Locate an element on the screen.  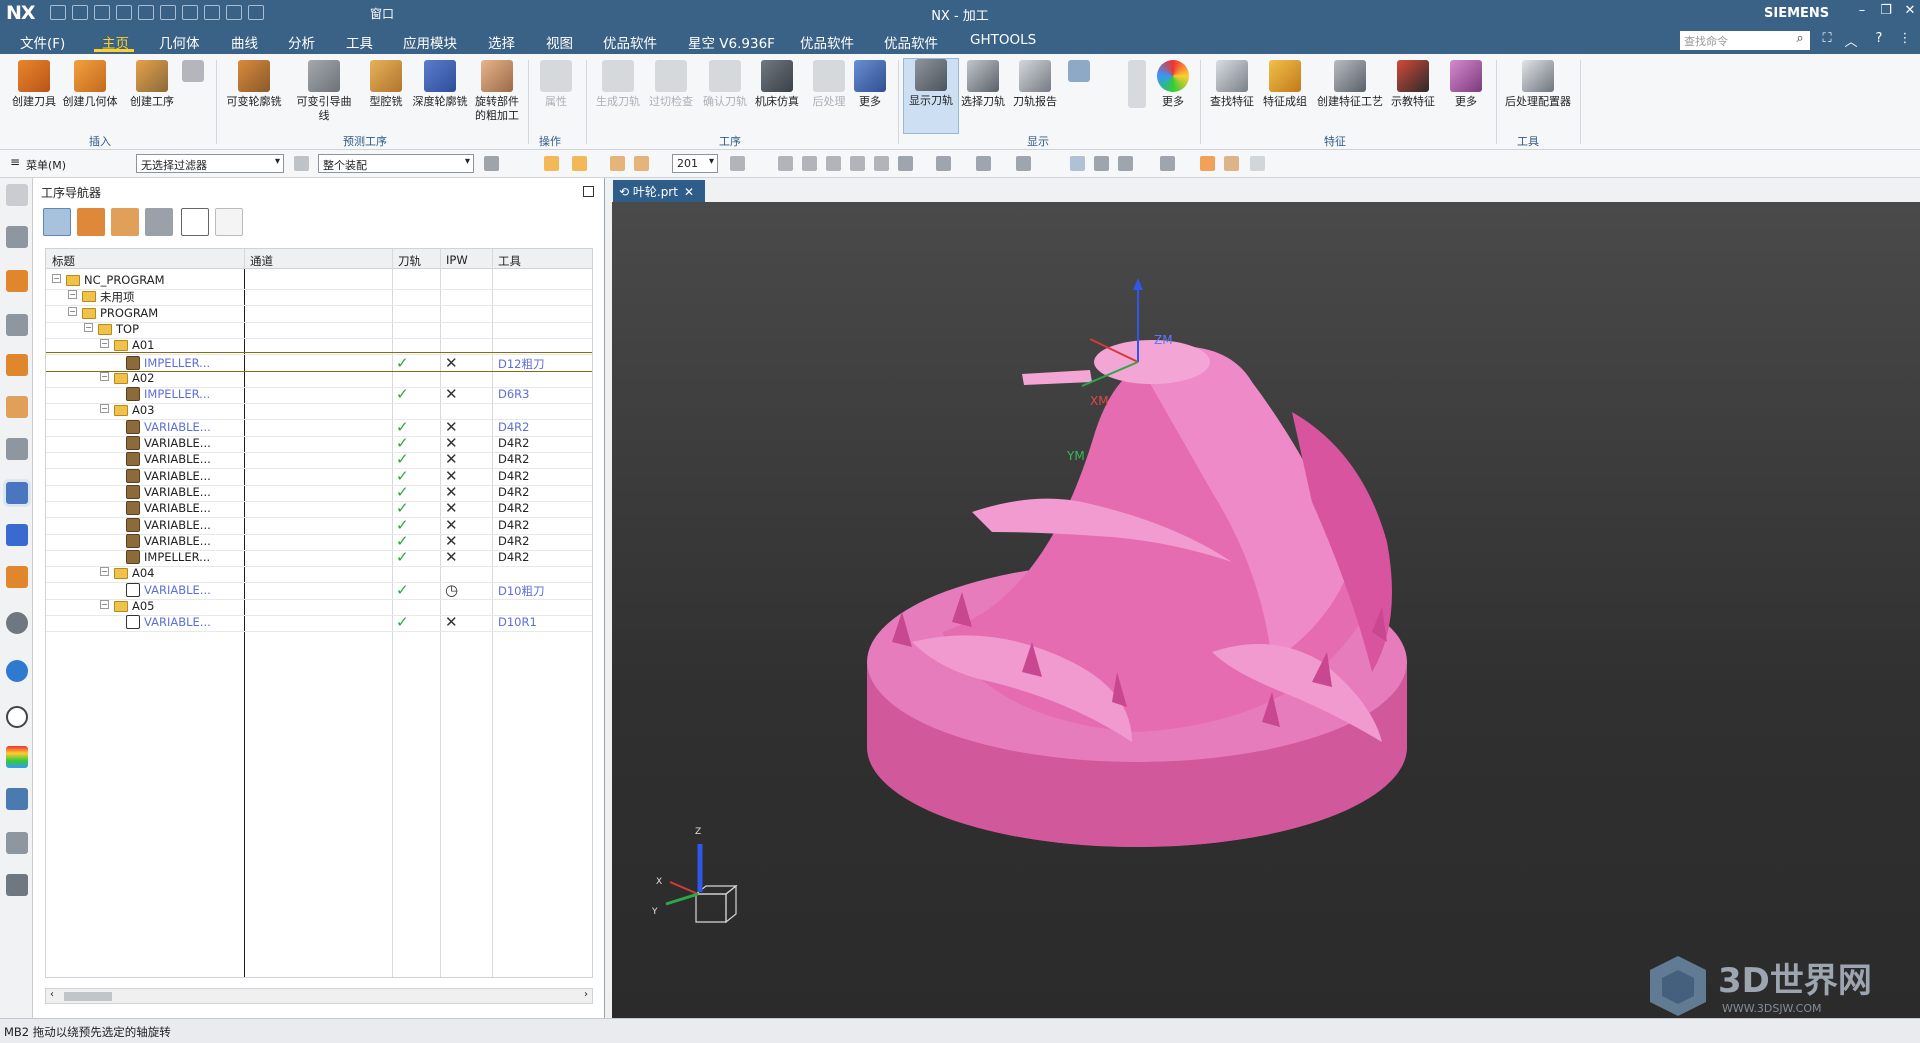
close-tab-icon: ✕ is located at coordinates (689, 192).